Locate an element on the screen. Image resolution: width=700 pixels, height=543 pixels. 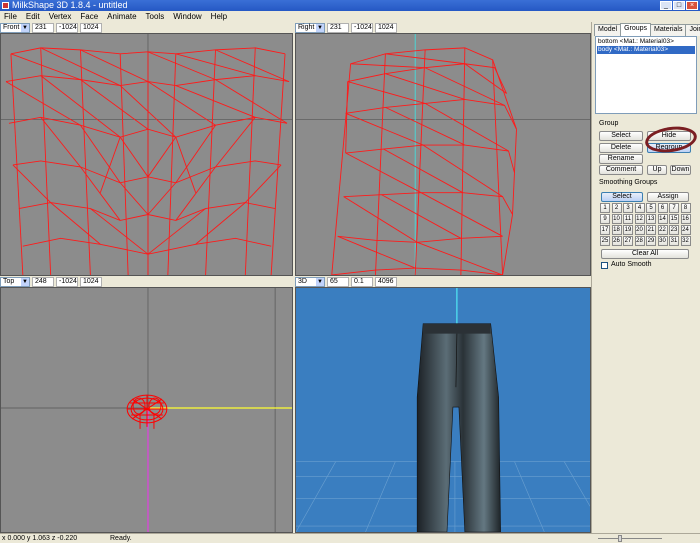
smoothing-group-30-button: 30 is located at coordinates (662, 241).